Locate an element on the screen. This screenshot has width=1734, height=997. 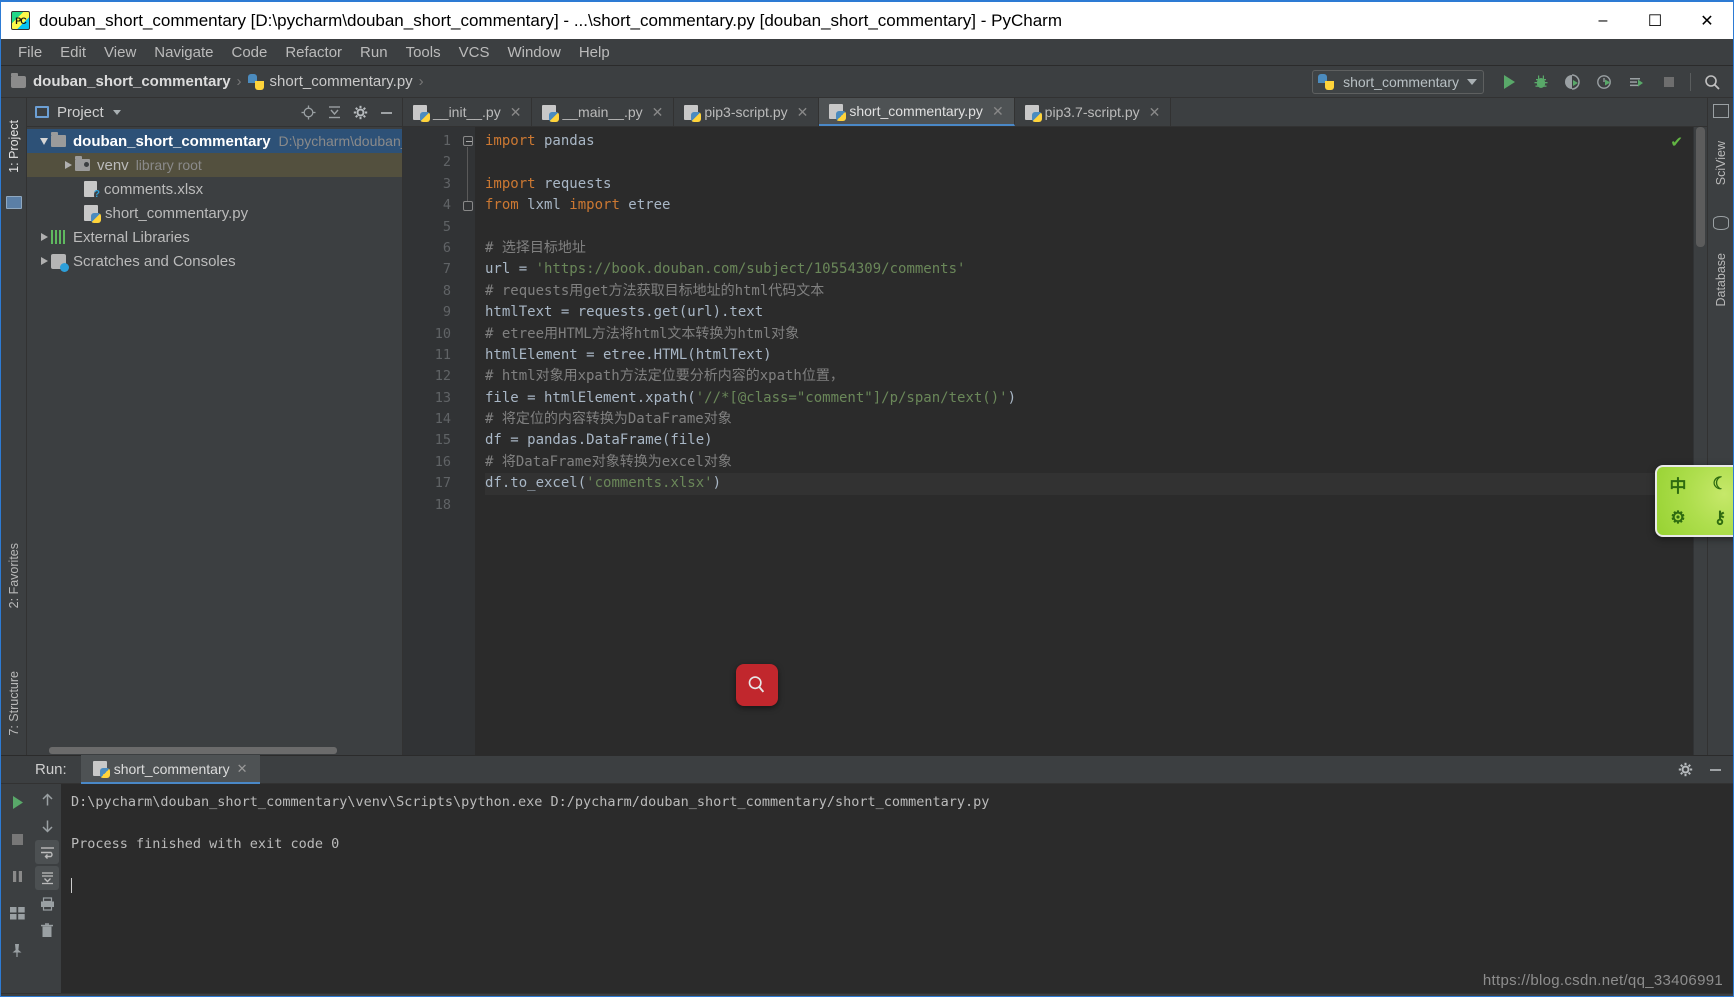
sidebar-item-favorites: 2: Favorites is located at coordinates (14, 576).